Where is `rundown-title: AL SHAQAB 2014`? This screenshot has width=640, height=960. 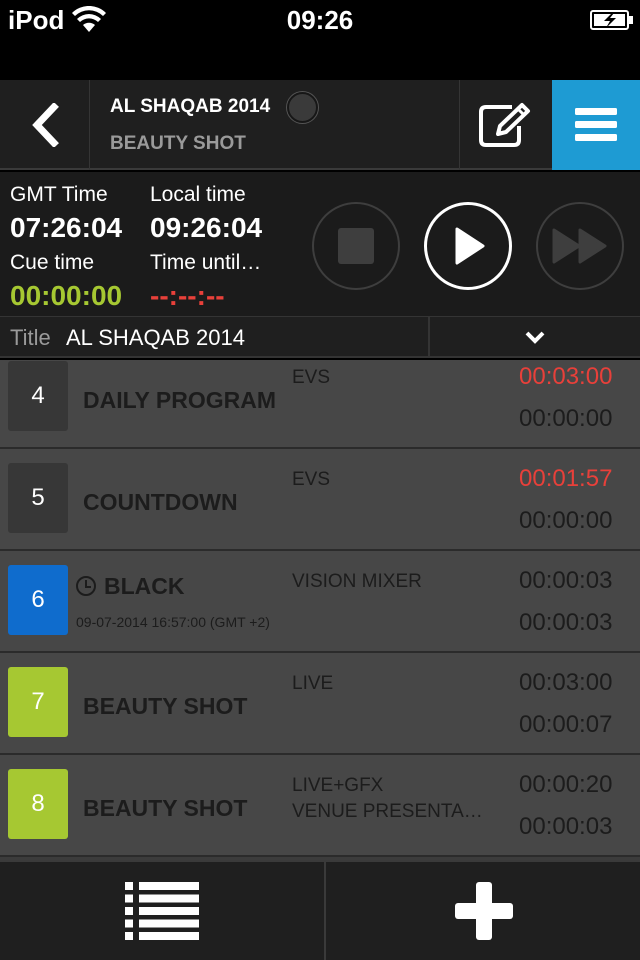 rundown-title: AL SHAQAB 2014 is located at coordinates (190, 106).